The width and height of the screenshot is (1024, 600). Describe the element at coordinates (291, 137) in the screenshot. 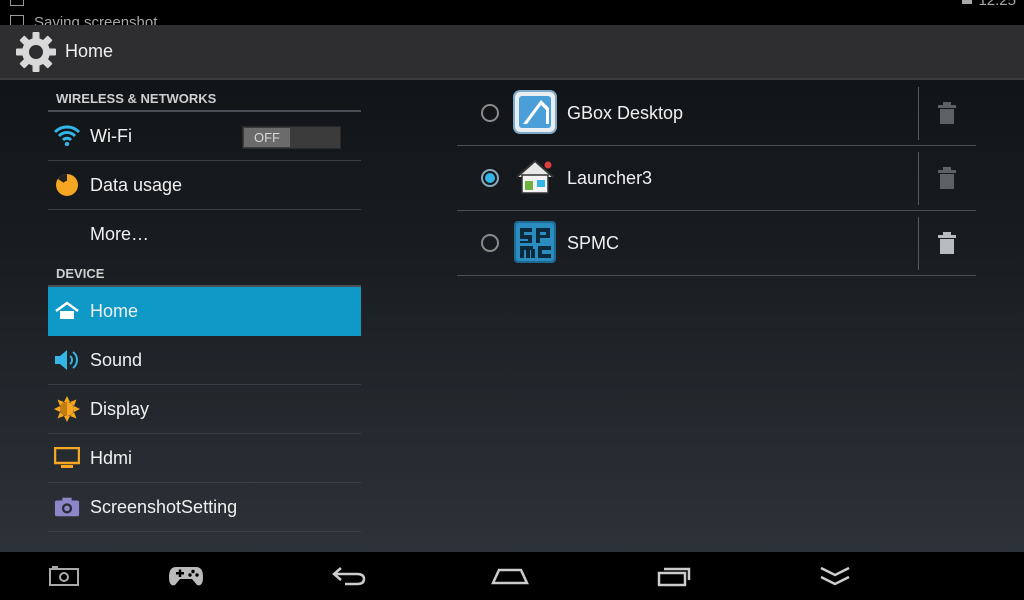

I see `wifi-toggle: OFF` at that location.